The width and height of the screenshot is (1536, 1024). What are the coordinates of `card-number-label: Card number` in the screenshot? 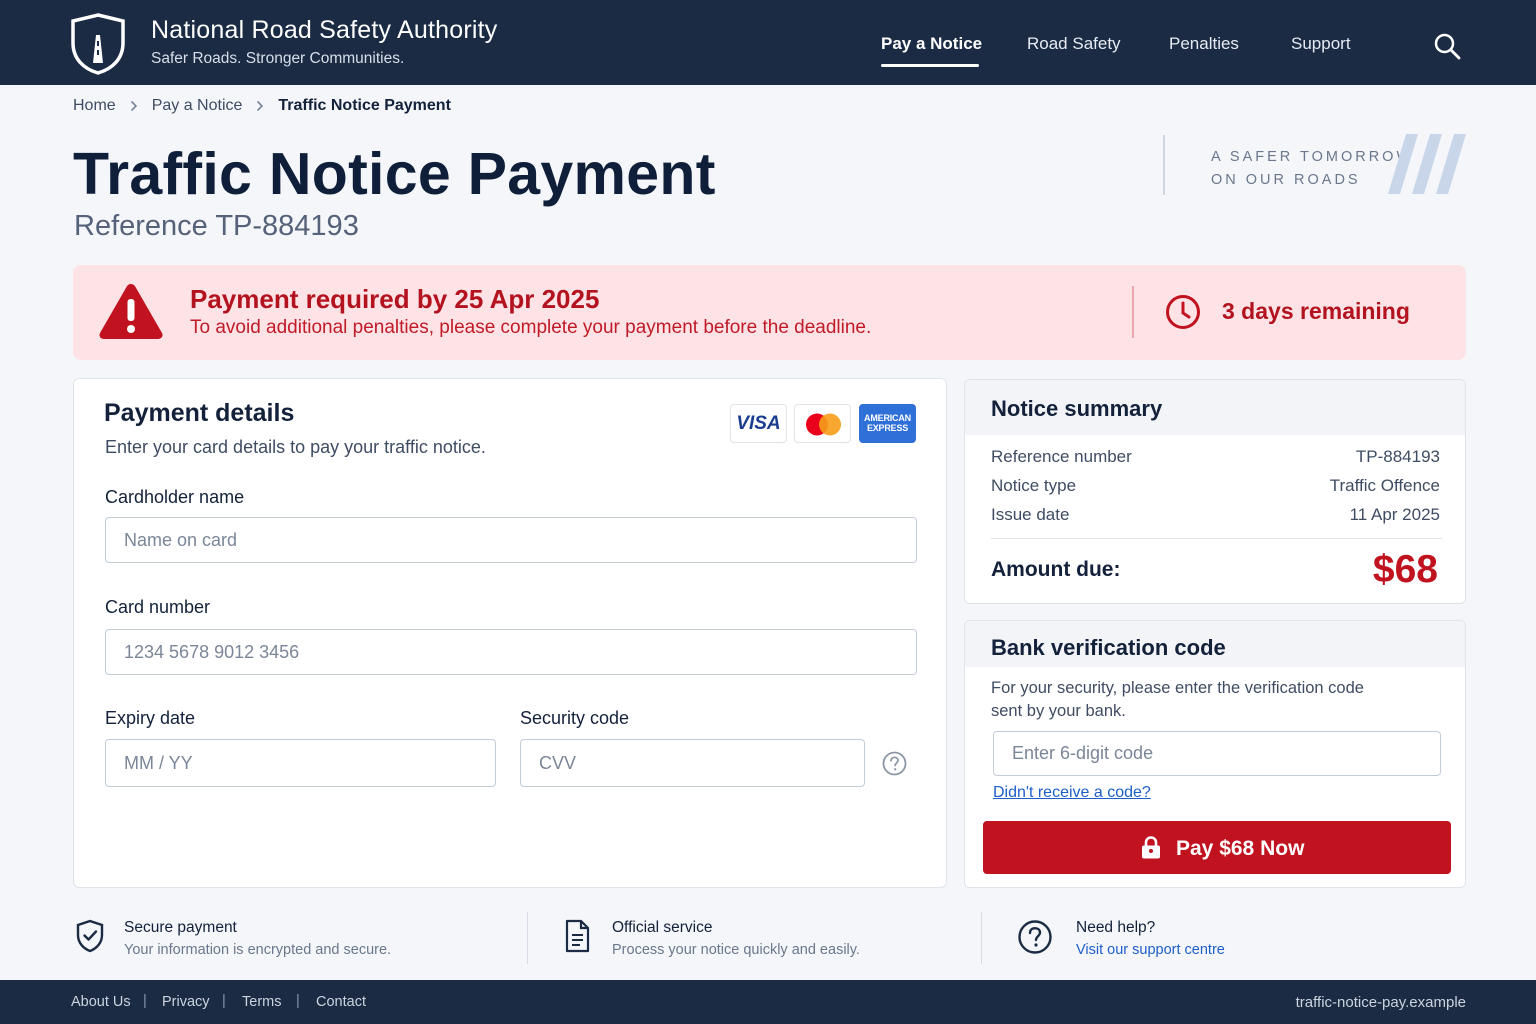 It's located at (158, 607).